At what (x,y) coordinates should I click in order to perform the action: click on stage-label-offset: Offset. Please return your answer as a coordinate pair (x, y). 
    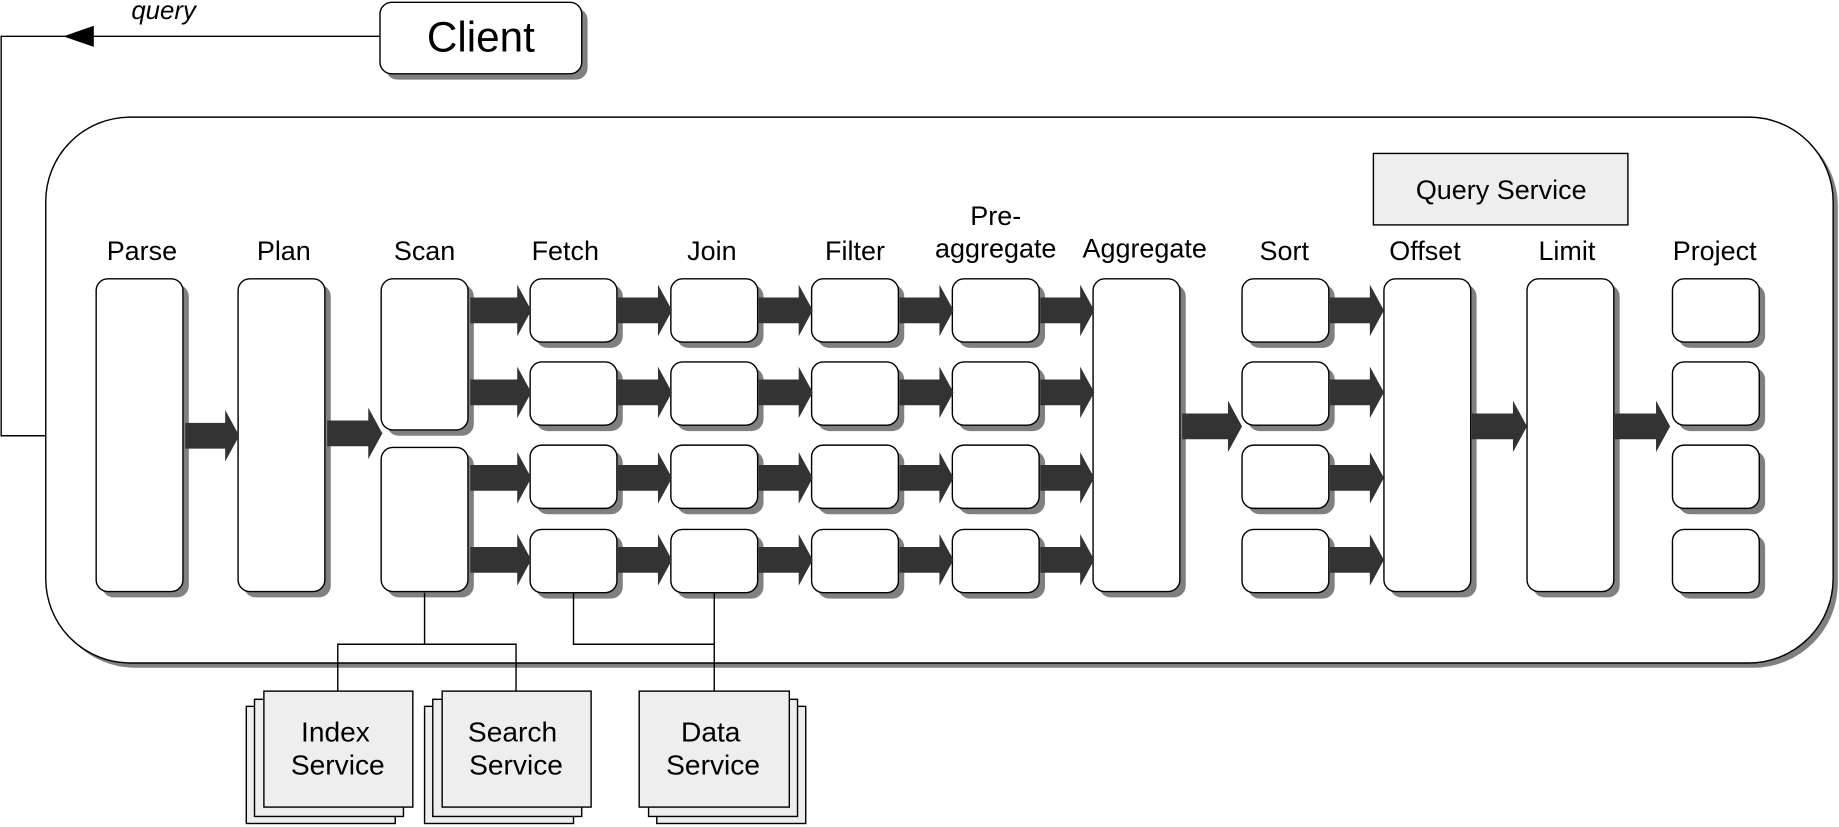
    Looking at the image, I should click on (1425, 251).